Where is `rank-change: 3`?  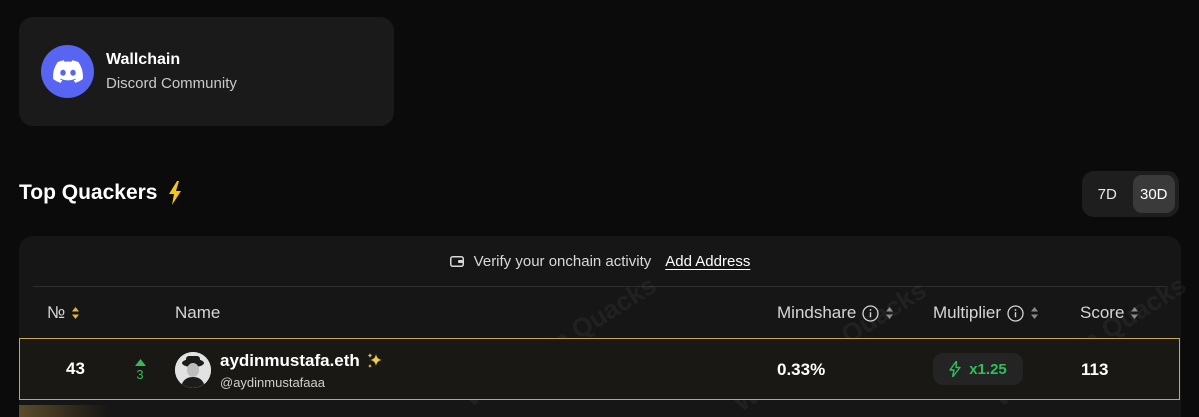
rank-change: 3 is located at coordinates (140, 370).